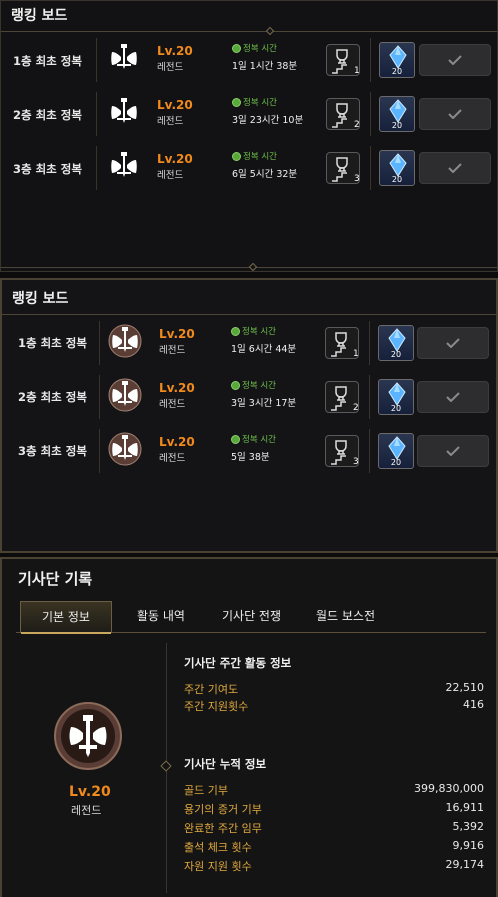 The image size is (498, 897). What do you see at coordinates (334, 790) in the screenshot?
I see `stat-gold-donation: 골드 기부 399,830,000` at bounding box center [334, 790].